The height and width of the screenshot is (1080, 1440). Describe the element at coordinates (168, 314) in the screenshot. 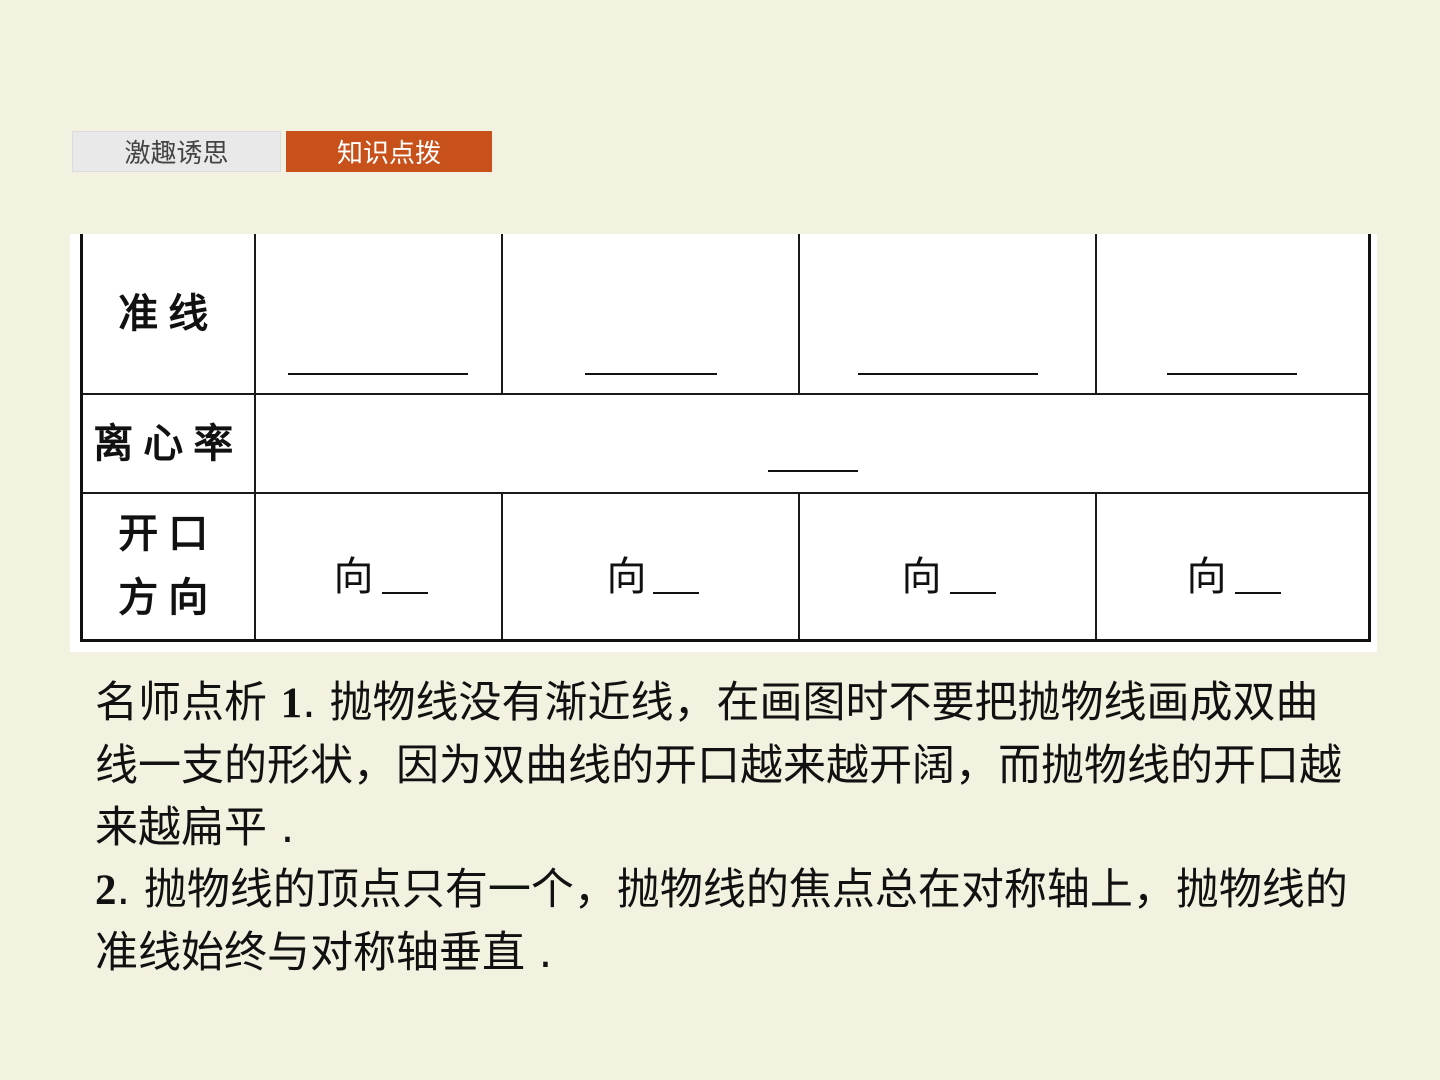

I see `row-header-directrix: 准线` at that location.